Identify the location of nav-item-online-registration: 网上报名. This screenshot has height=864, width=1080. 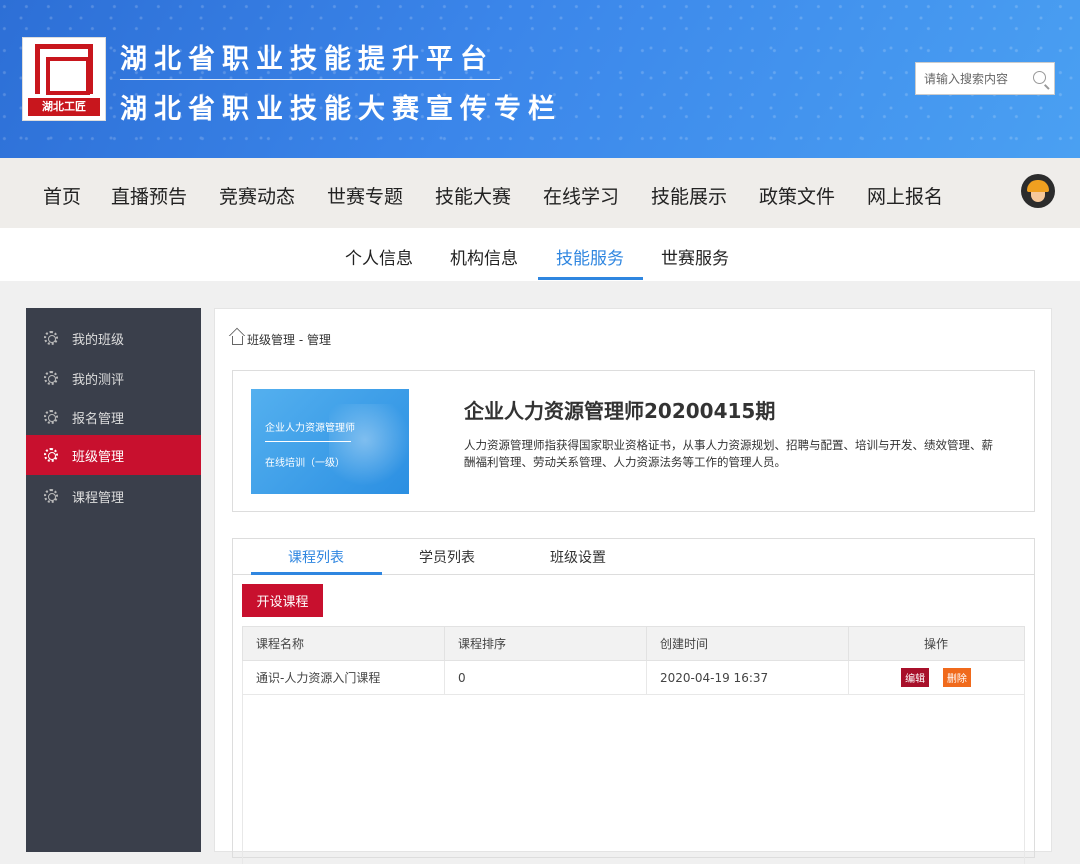
(905, 195).